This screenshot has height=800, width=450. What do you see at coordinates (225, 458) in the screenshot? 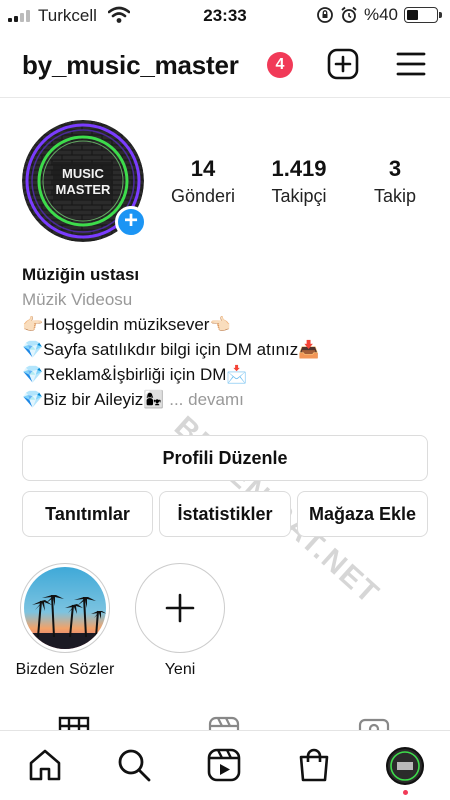
I see `edit-profile-button: Profili Düzenle` at bounding box center [225, 458].